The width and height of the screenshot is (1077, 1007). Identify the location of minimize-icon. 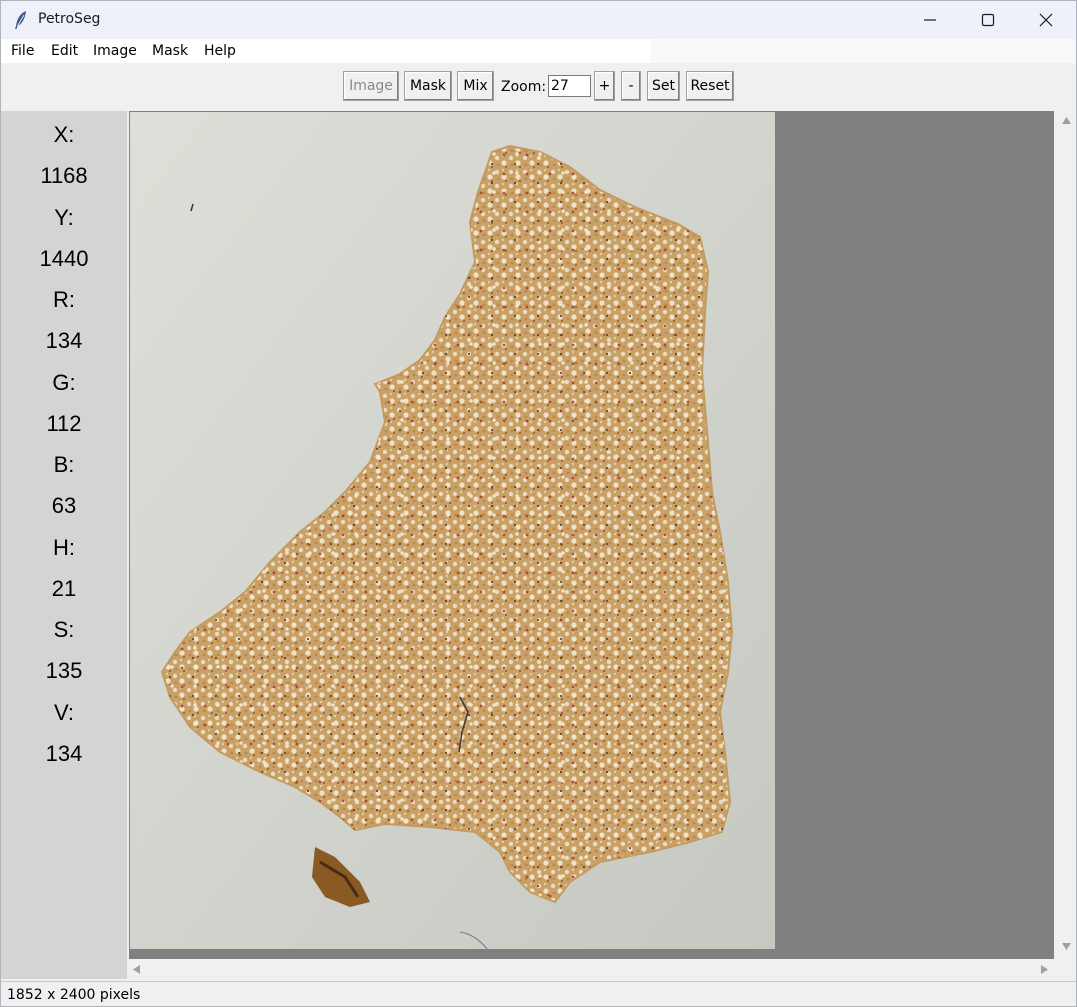
(930, 20).